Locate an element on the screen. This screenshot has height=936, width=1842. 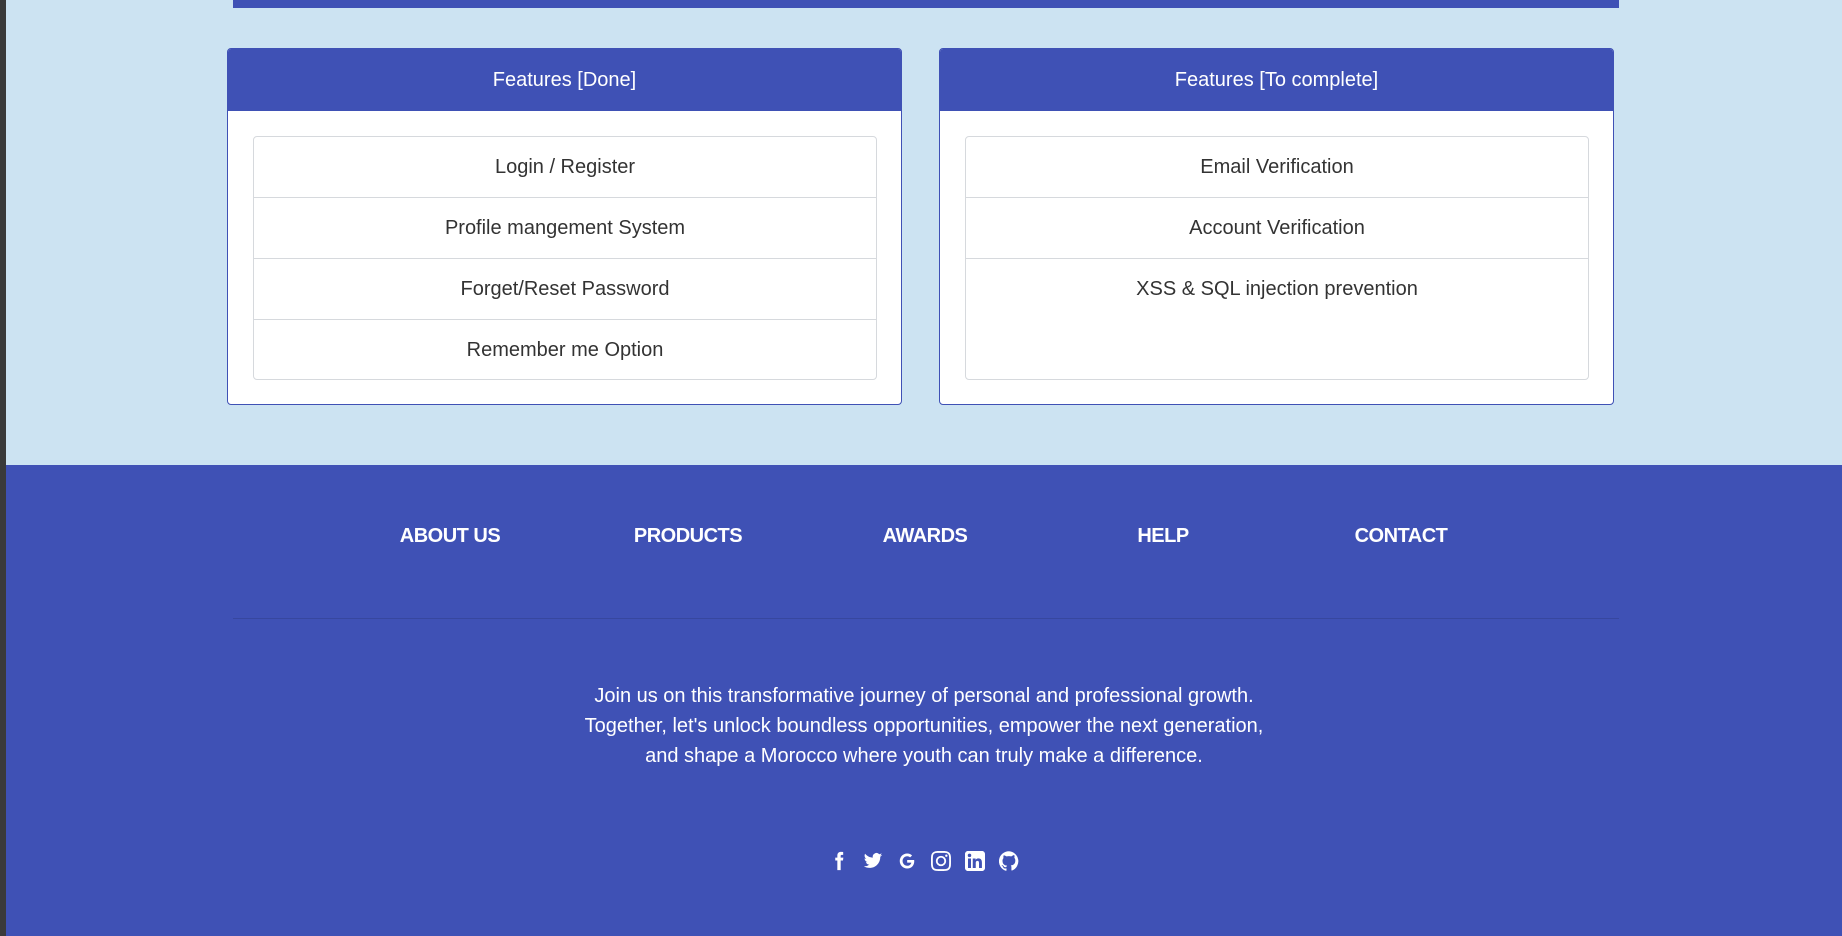
instagram-icon is located at coordinates (941, 861).